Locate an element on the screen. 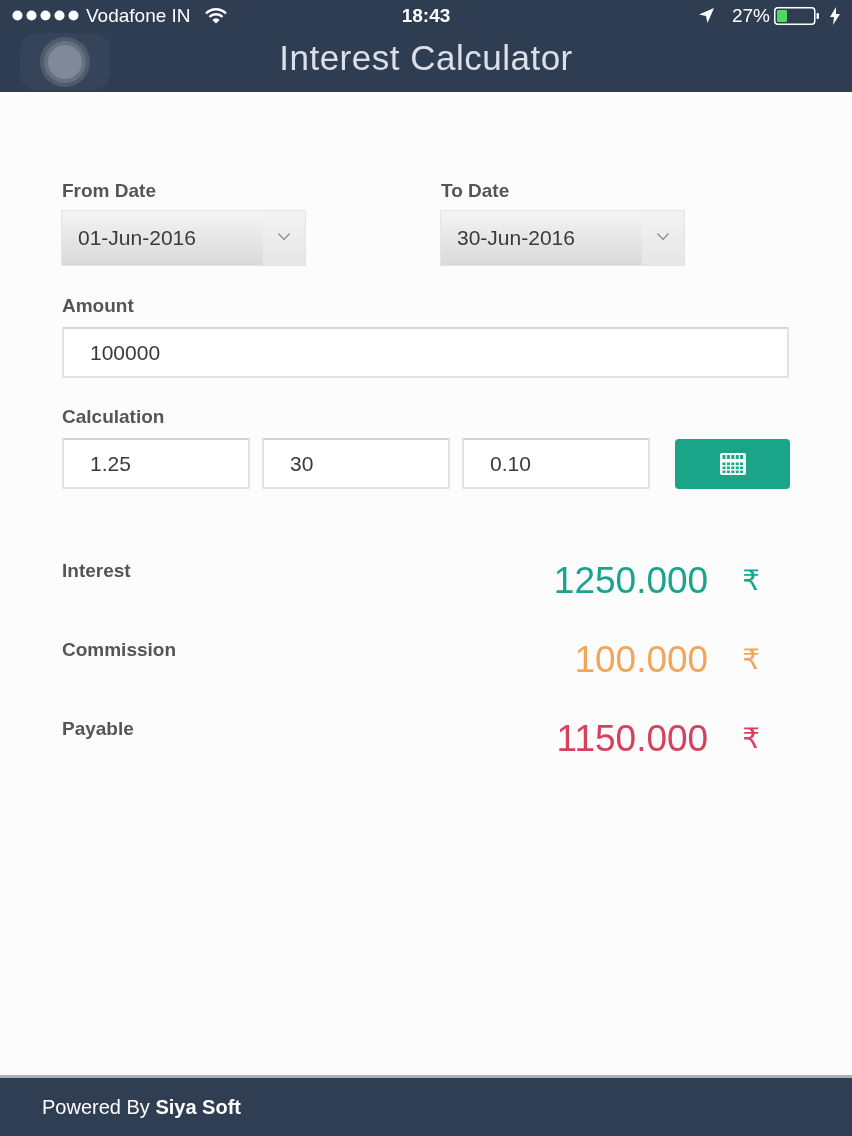  floating-touch-button is located at coordinates (65, 61).